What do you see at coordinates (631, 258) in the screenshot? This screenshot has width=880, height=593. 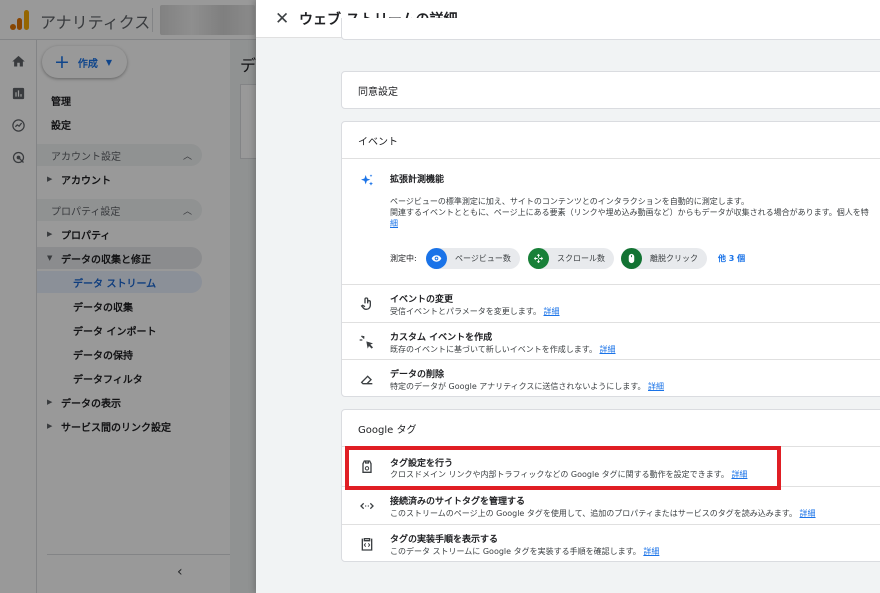 I see `mouse-icon` at bounding box center [631, 258].